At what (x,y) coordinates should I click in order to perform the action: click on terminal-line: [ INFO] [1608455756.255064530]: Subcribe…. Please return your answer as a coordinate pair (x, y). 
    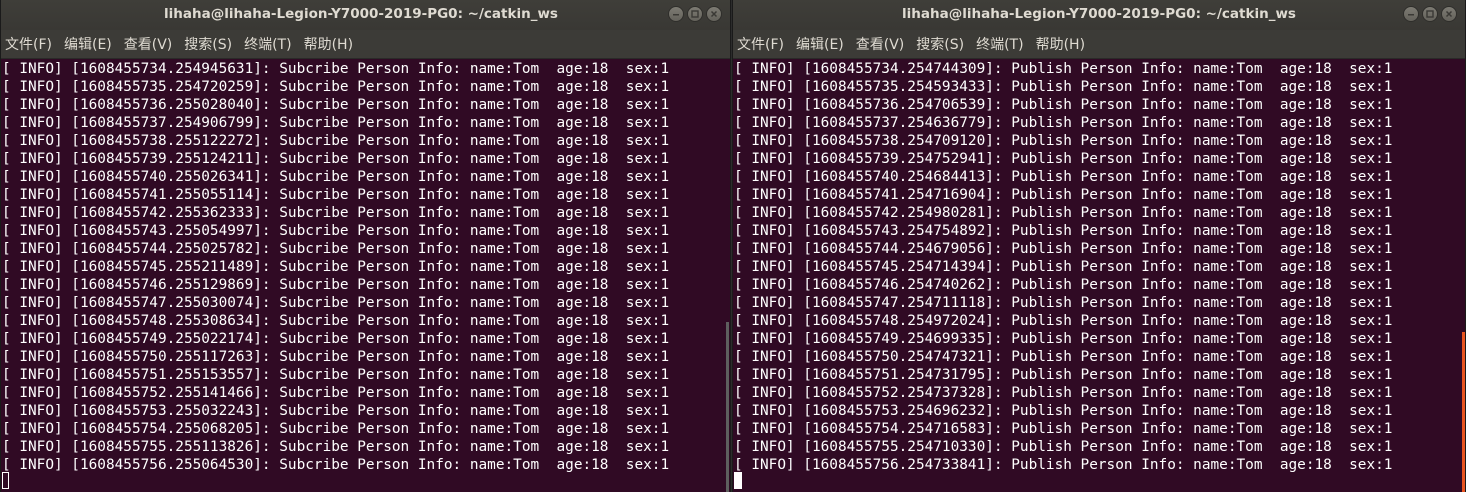
    Looking at the image, I should click on (336, 465).